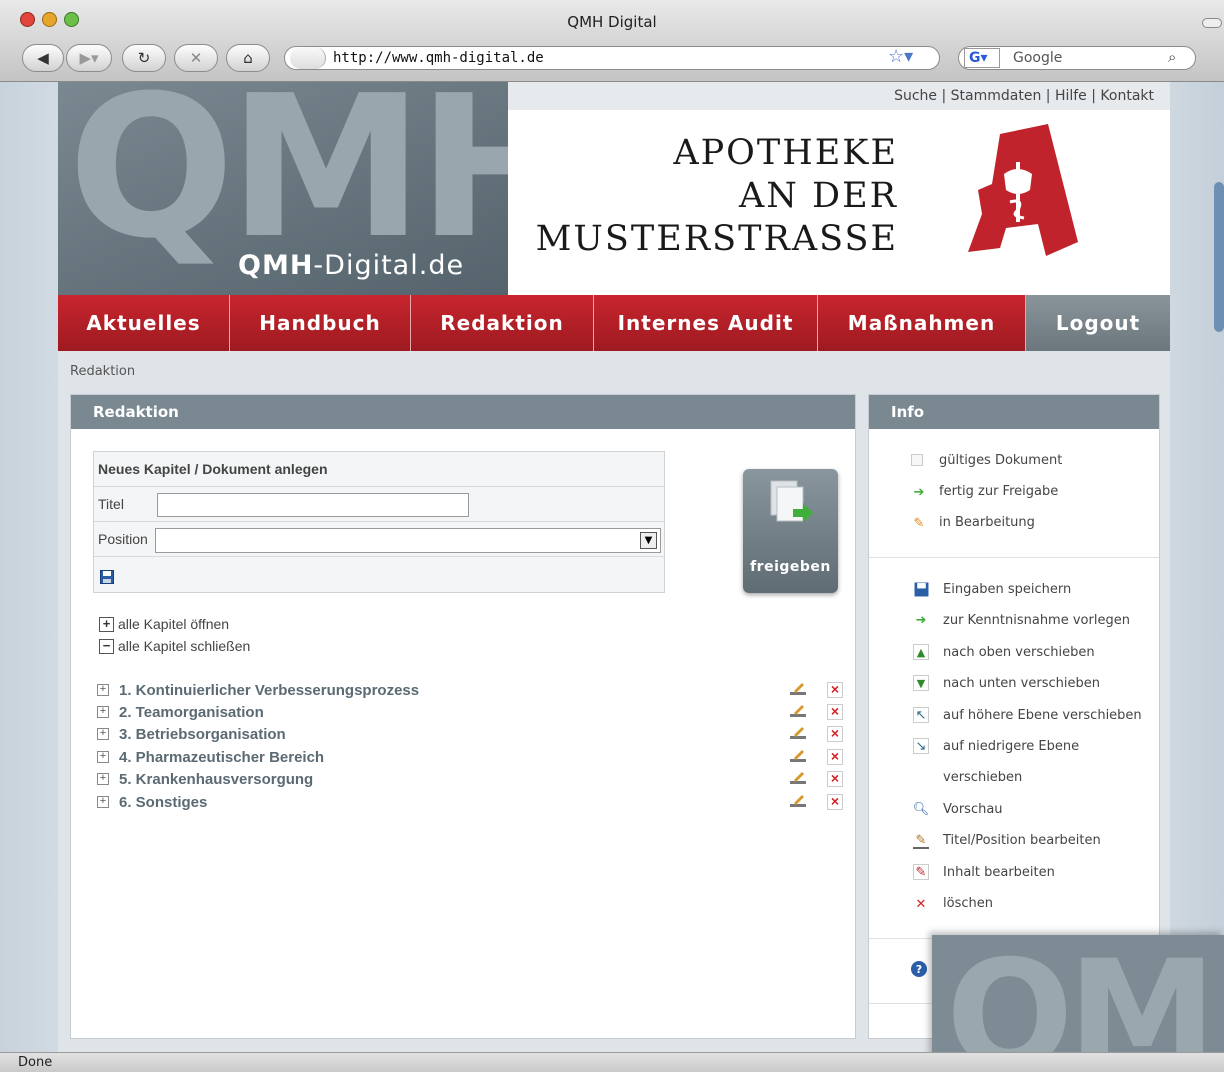 This screenshot has height=1072, width=1224. What do you see at coordinates (43, 58) in the screenshot?
I see `back-button: ◀` at bounding box center [43, 58].